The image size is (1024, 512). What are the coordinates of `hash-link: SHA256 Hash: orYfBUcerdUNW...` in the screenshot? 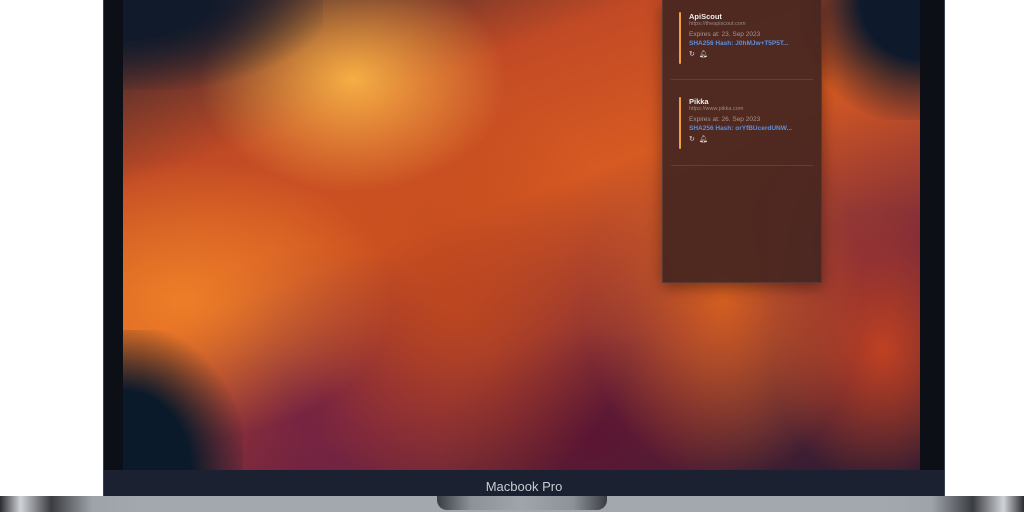 It's located at (740, 128).